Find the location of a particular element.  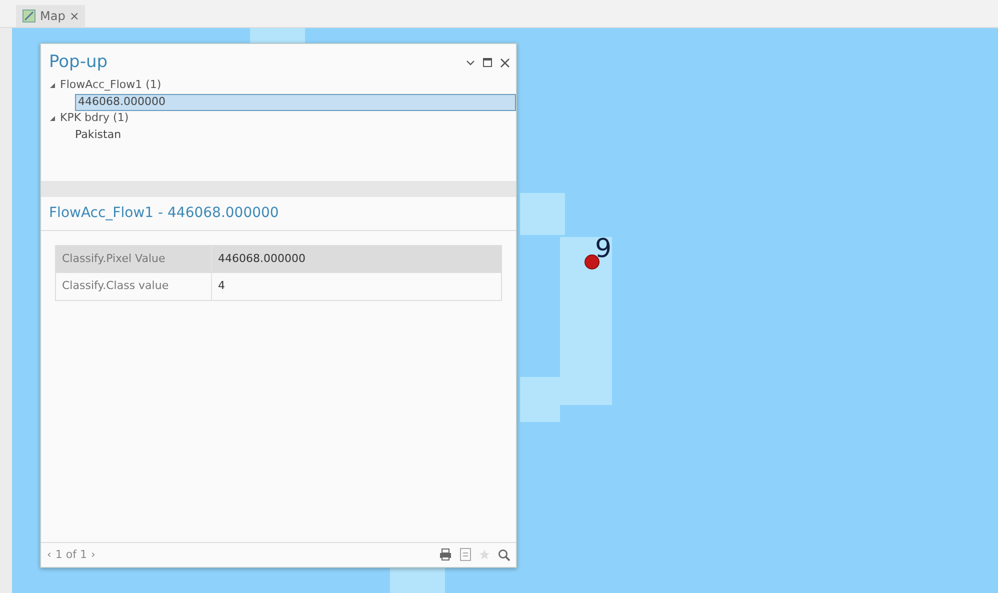

feature-title: FlowAcc_Flow1 - 446068.000000 is located at coordinates (278, 213).